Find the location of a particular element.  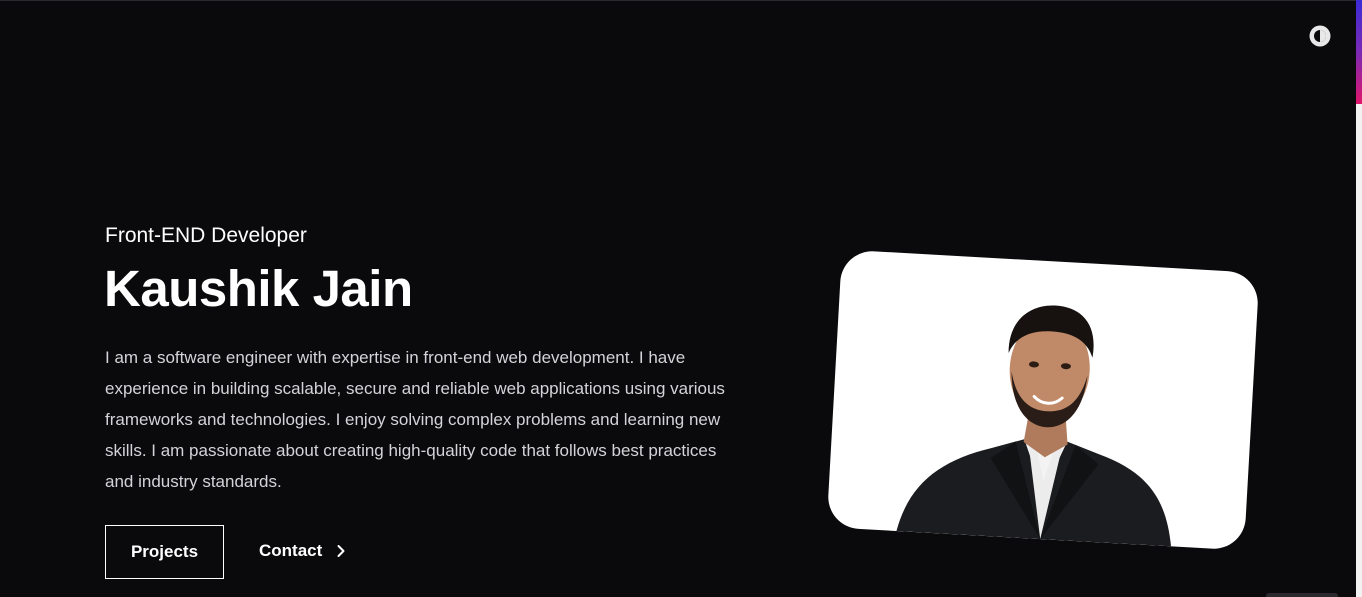

contact-button: Contact is located at coordinates (303, 551).